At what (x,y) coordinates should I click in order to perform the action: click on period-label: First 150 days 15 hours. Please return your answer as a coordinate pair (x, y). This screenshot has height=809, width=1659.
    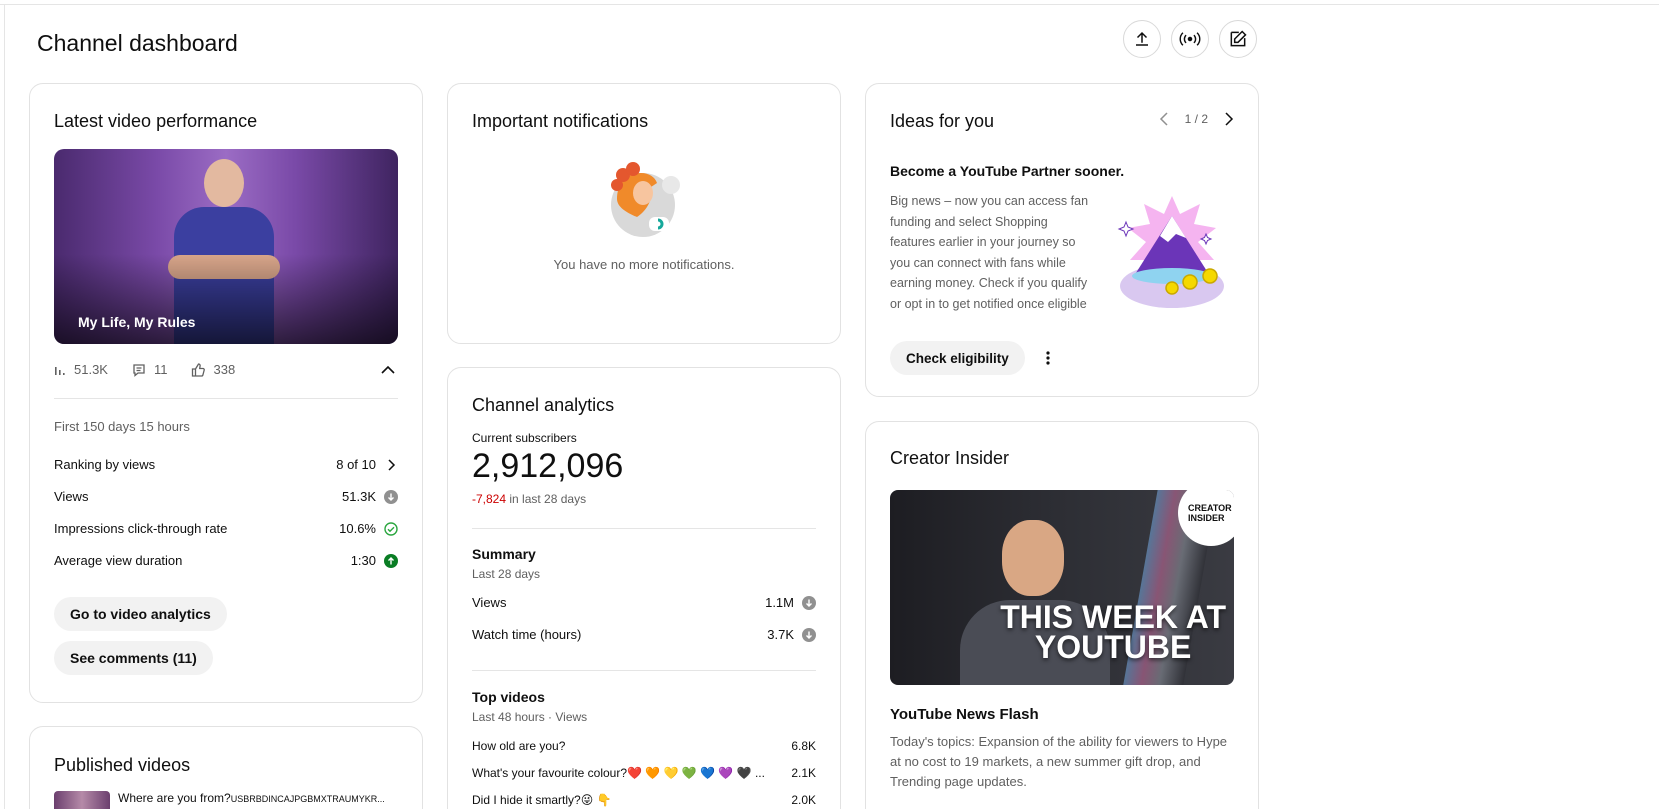
    Looking at the image, I should click on (122, 426).